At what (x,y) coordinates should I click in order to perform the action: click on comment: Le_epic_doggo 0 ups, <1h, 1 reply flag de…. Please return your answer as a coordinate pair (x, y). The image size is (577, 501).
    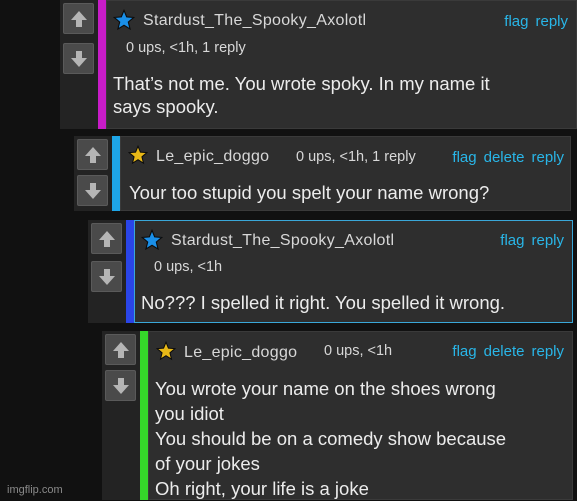
    Looking at the image, I should click on (322, 173).